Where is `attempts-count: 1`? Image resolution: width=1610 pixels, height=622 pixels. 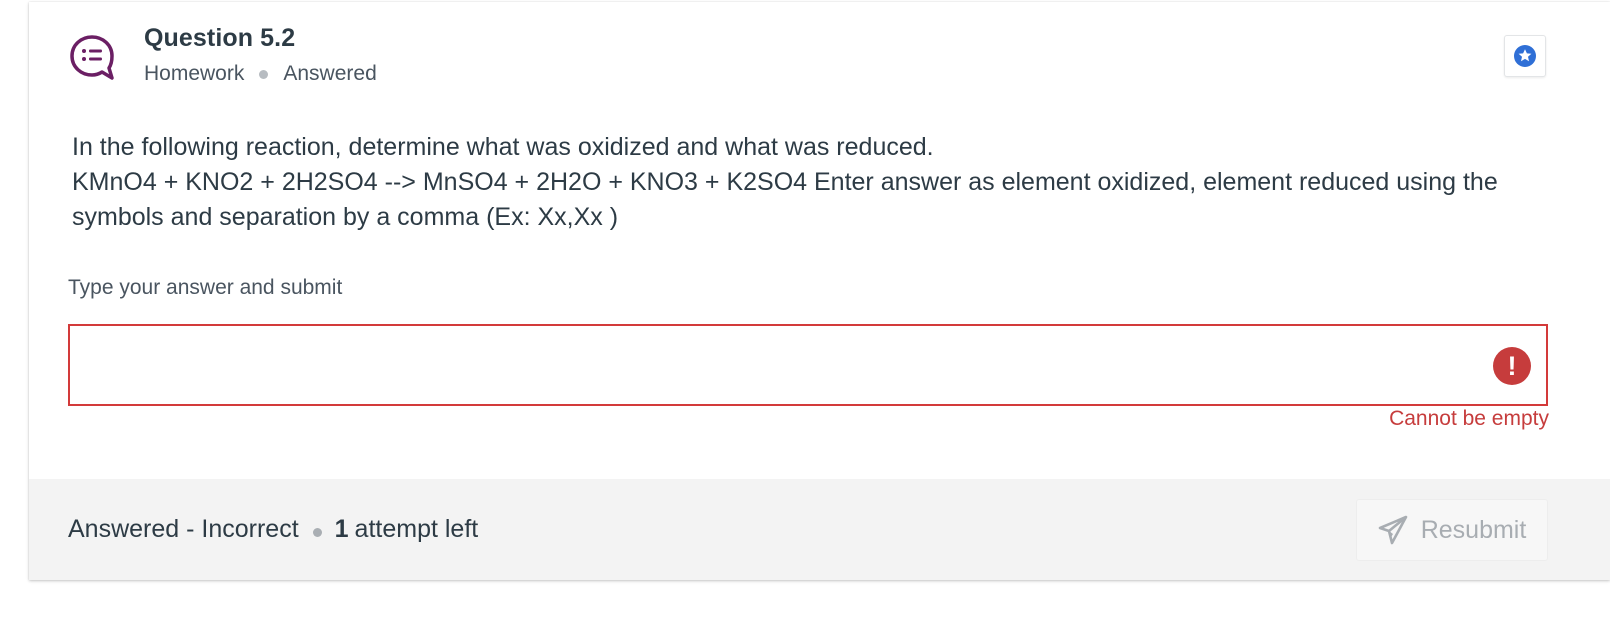 attempts-count: 1 is located at coordinates (341, 529).